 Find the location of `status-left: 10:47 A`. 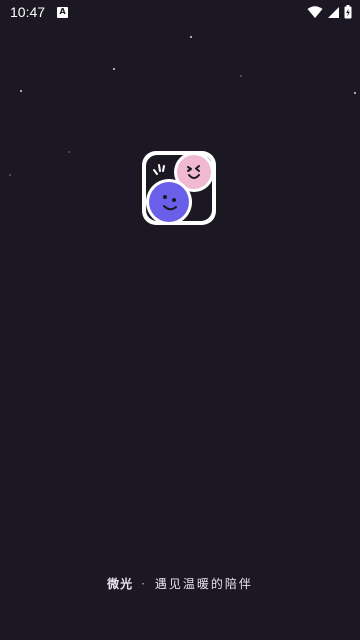

status-left: 10:47 A is located at coordinates (39, 12).